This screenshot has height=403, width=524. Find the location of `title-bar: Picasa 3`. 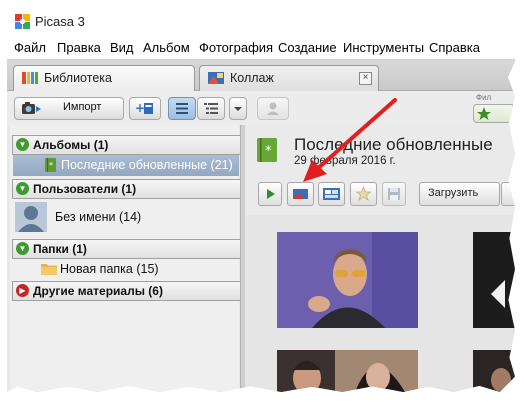

title-bar: Picasa 3 is located at coordinates (261, 21).